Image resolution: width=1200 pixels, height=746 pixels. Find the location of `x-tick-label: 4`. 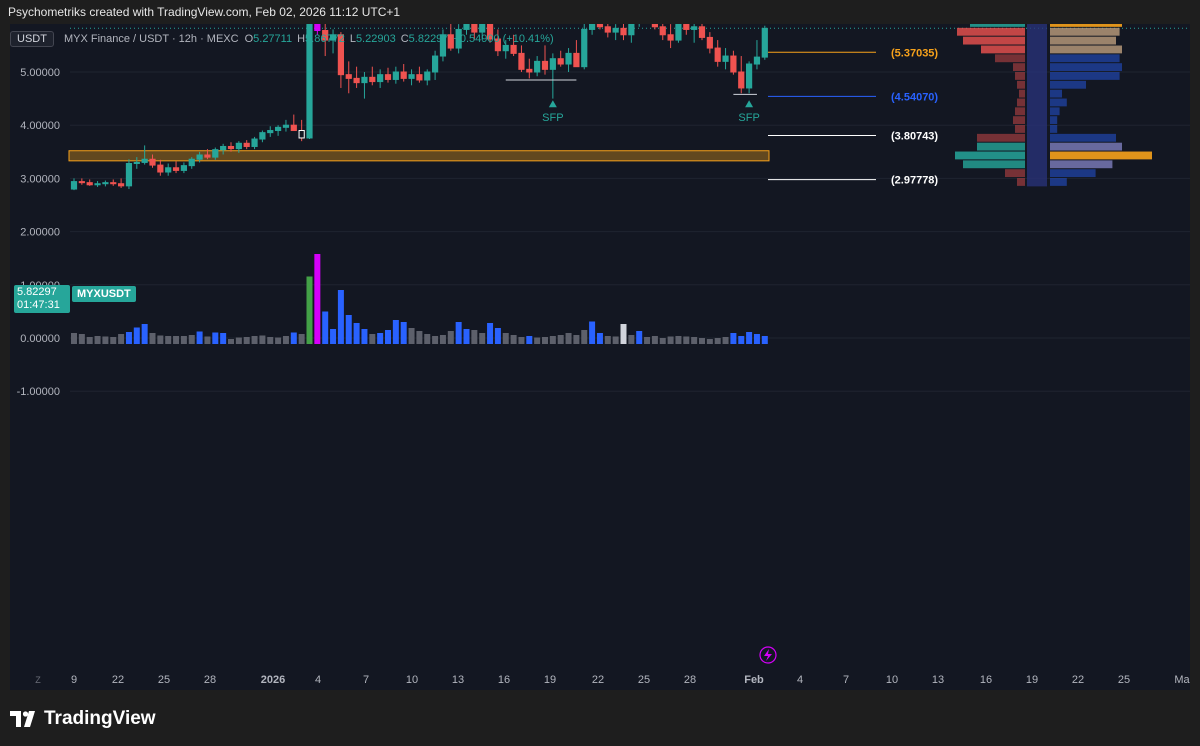

x-tick-label: 4 is located at coordinates (800, 680).